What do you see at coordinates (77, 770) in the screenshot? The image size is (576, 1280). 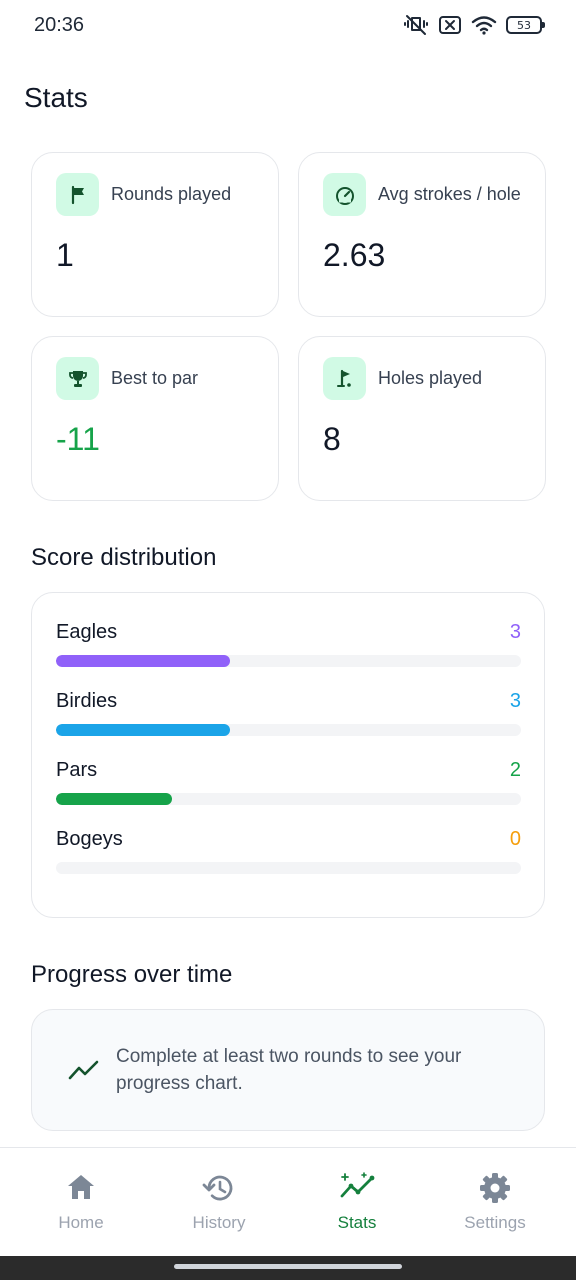 I see `dist-label: Pars` at bounding box center [77, 770].